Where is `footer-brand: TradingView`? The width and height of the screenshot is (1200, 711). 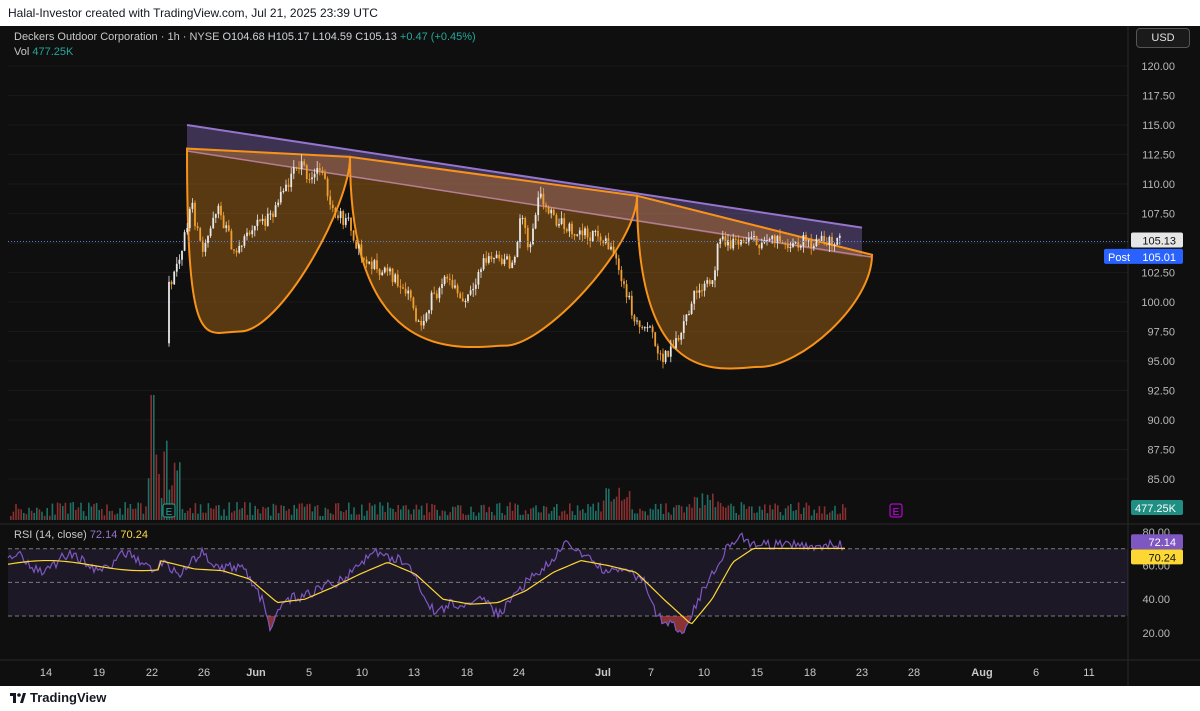
footer-brand: TradingView is located at coordinates (68, 697).